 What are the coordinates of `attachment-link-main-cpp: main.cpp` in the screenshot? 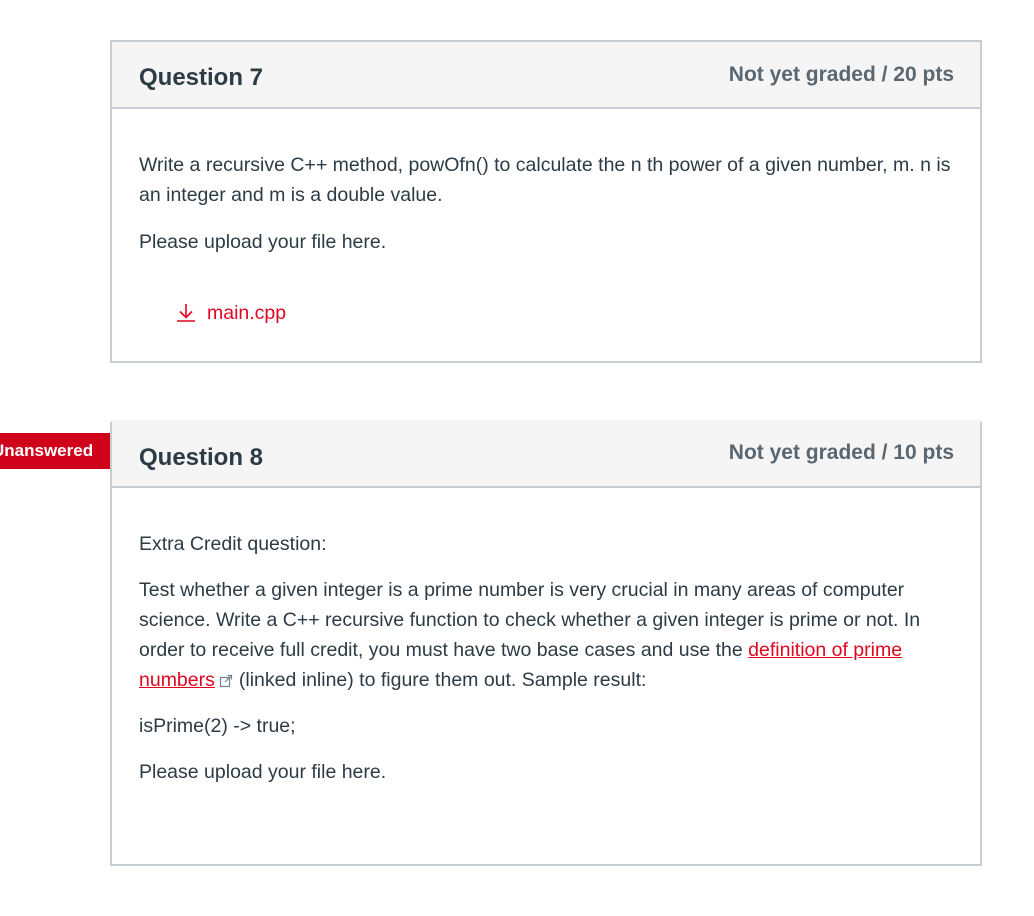 It's located at (230, 313).